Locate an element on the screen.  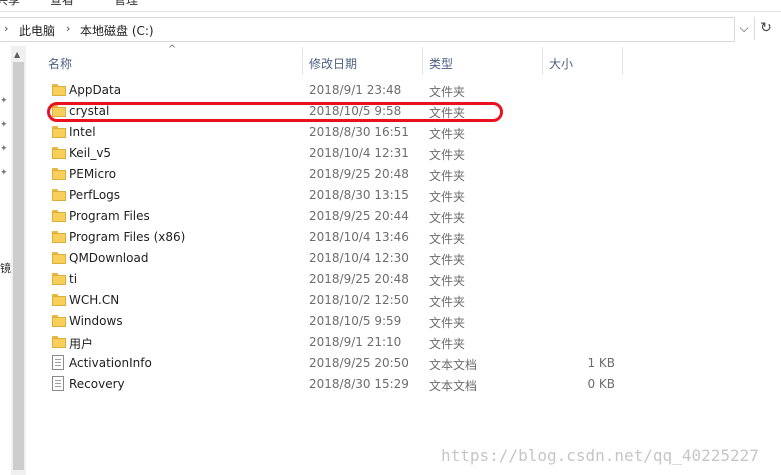
file-name: Windows is located at coordinates (96, 321).